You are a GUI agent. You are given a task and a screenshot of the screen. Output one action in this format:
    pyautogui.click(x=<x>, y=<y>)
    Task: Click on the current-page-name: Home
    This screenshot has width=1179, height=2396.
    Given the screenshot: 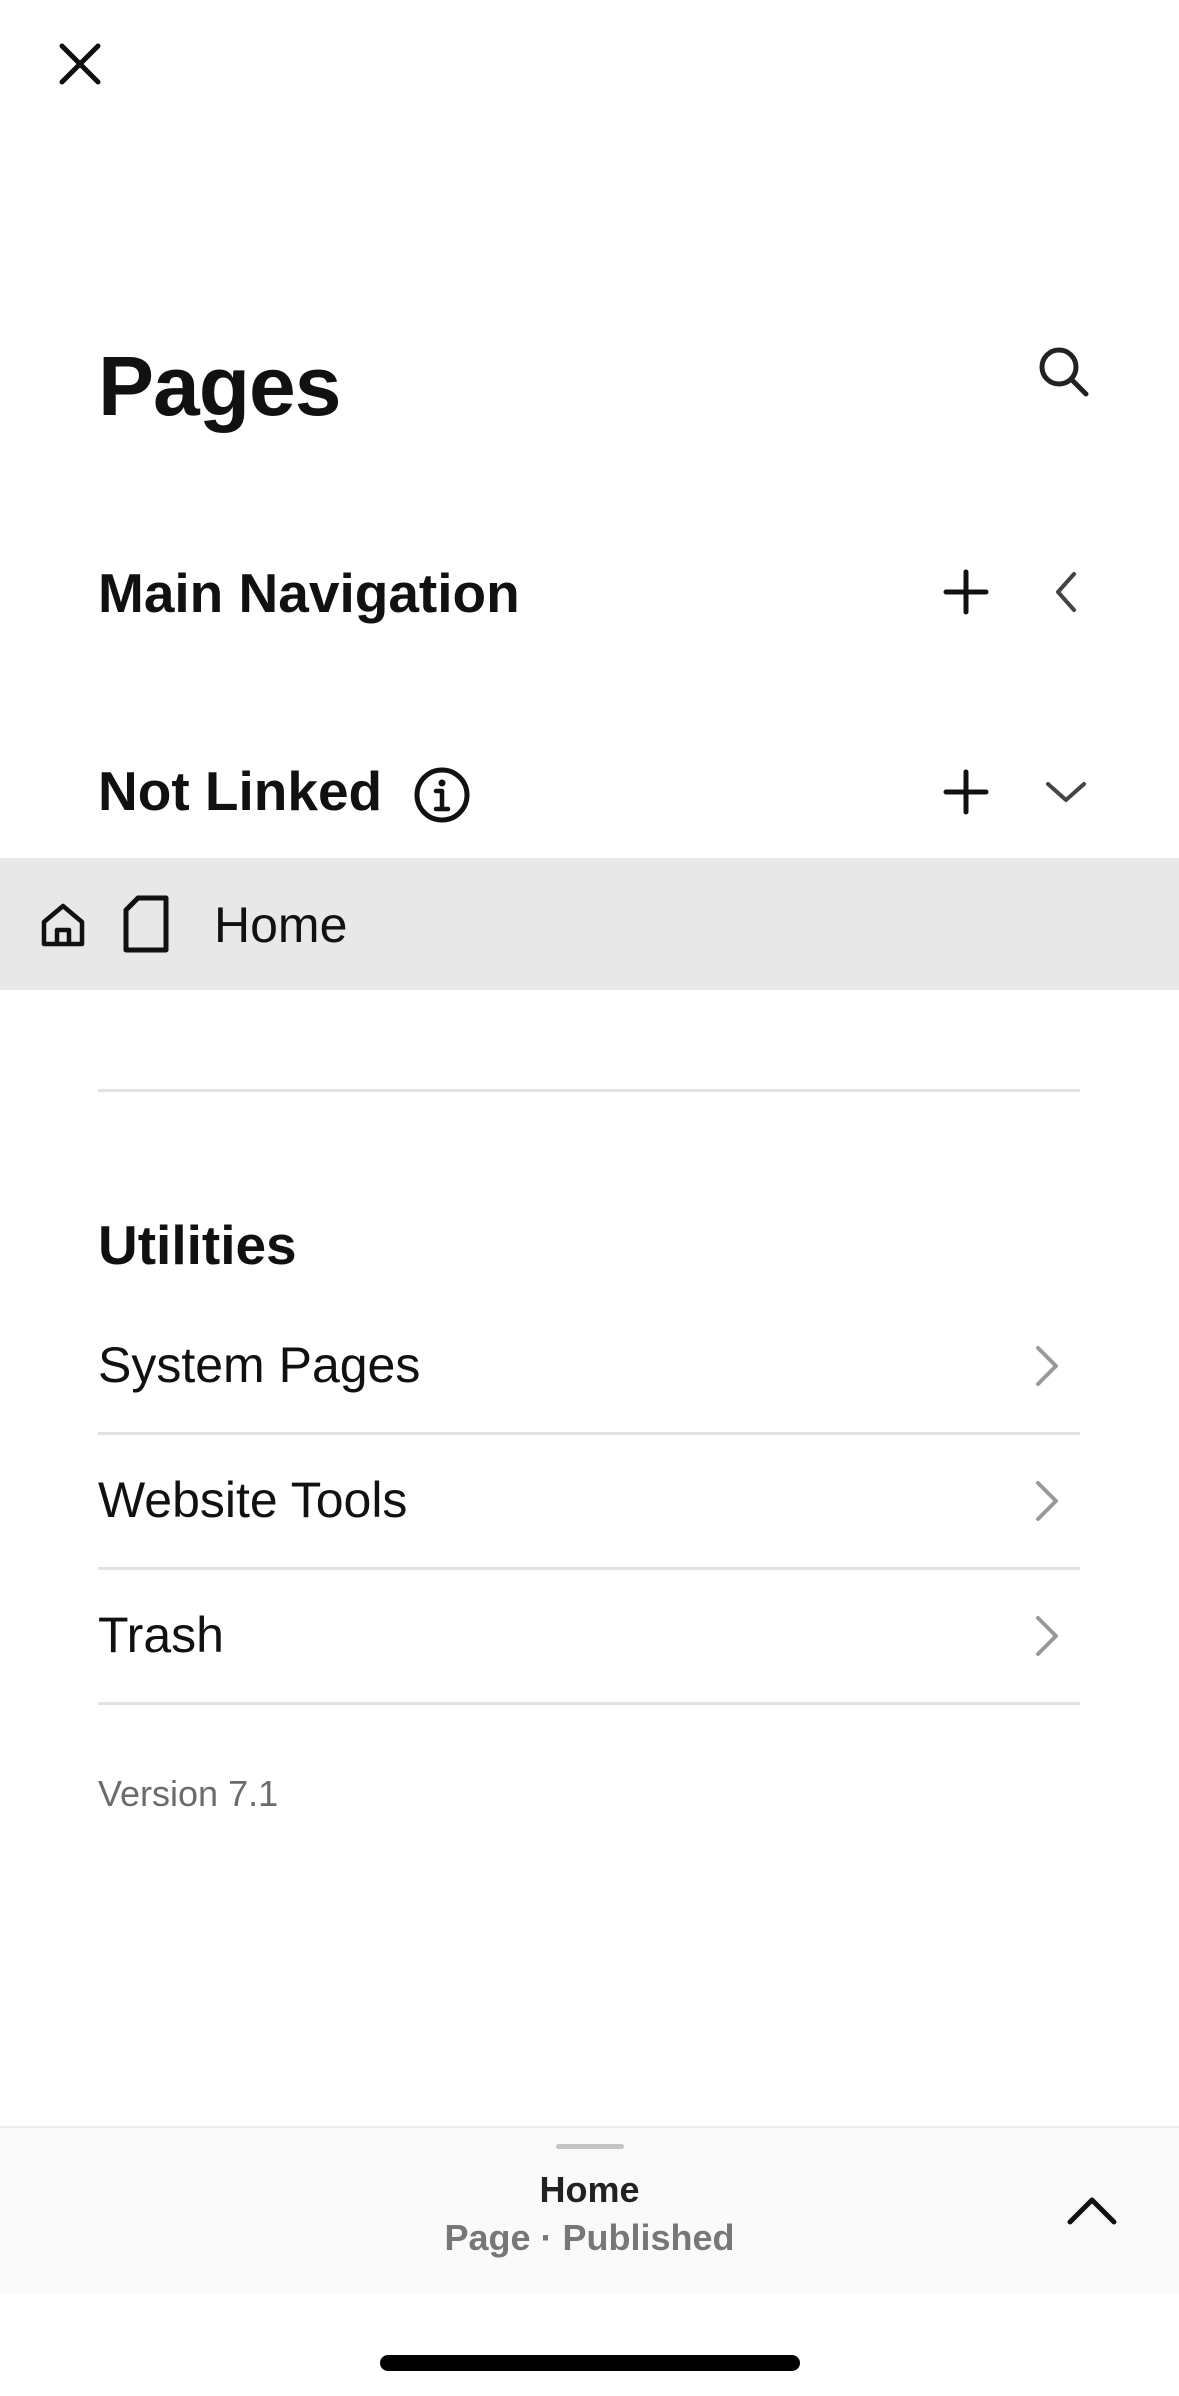 What is the action you would take?
    pyautogui.click(x=589, y=2189)
    